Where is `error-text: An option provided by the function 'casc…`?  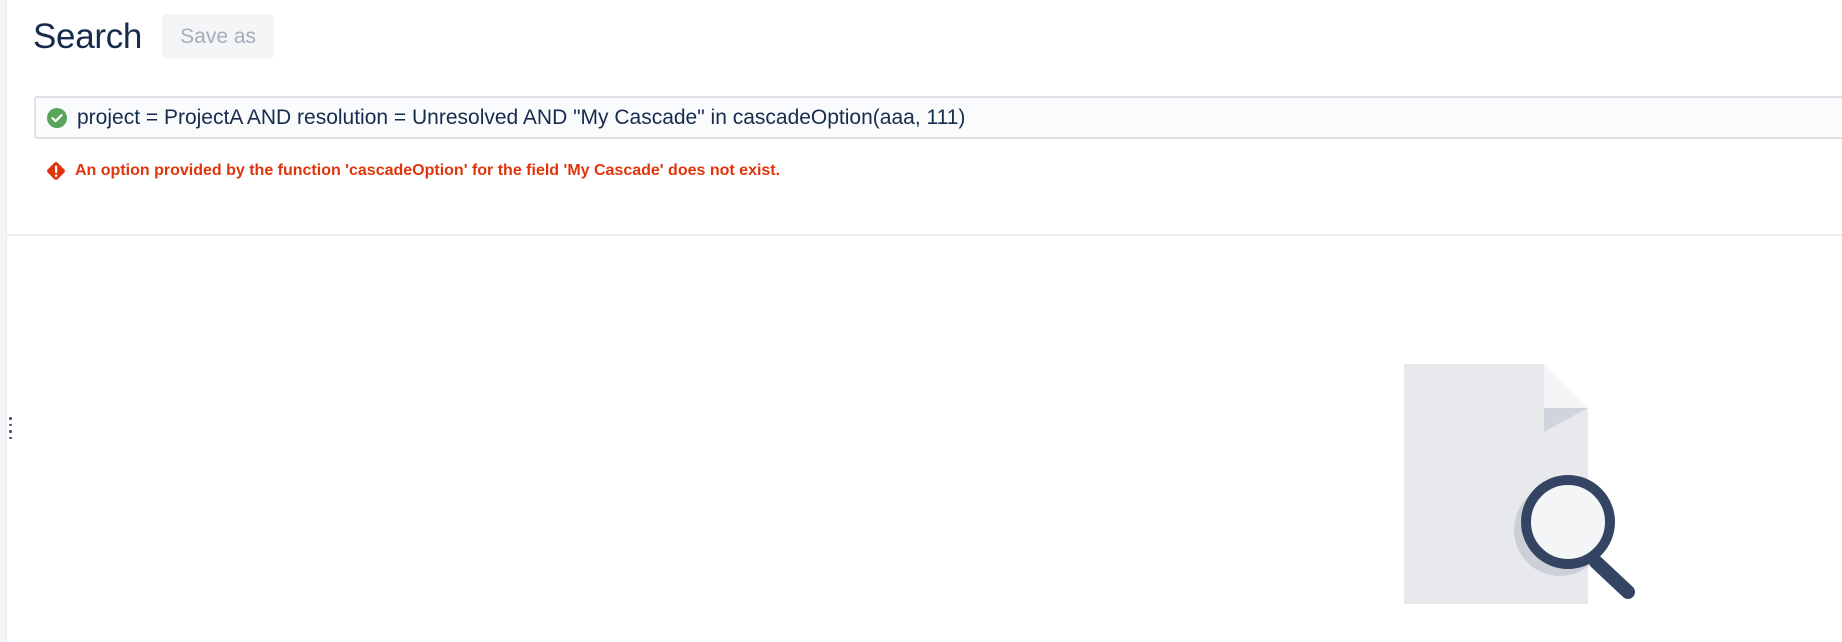
error-text: An option provided by the function 'casc… is located at coordinates (428, 170).